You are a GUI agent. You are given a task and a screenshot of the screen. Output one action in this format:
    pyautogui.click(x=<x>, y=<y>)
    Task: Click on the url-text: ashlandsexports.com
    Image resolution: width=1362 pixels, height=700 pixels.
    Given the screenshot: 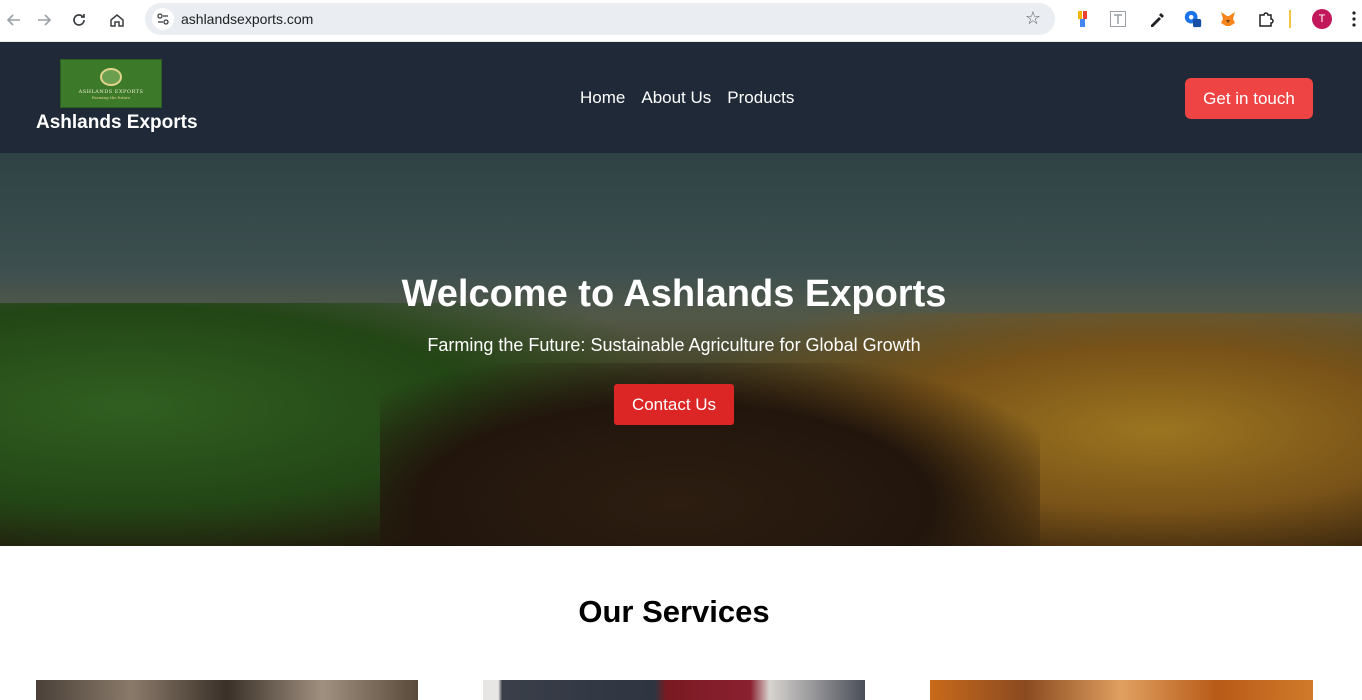 What is the action you would take?
    pyautogui.click(x=247, y=19)
    